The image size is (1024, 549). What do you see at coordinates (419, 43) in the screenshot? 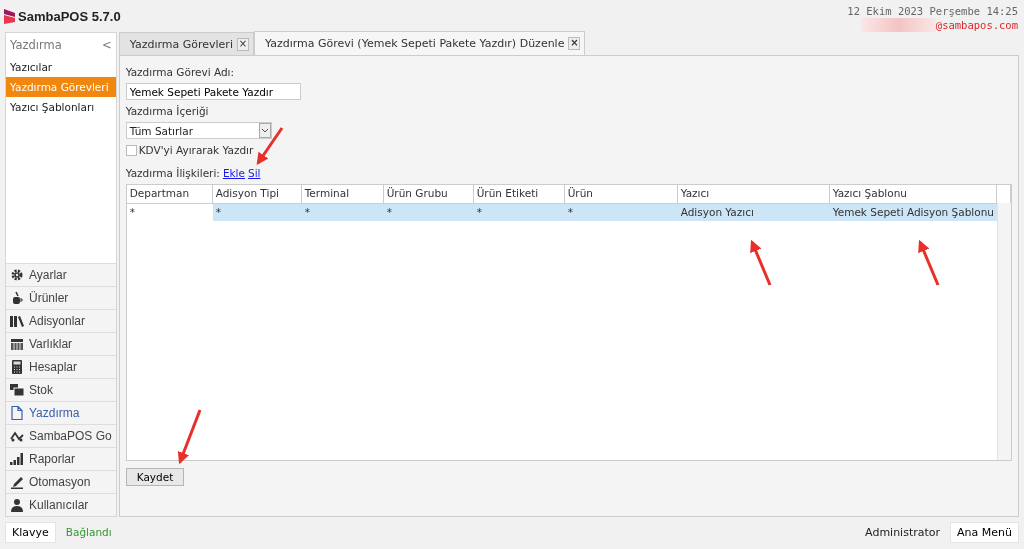
I see `tab: Yazdırma Görevi (Yemek Sepeti Pakete Yazdır) Düzenle ×` at bounding box center [419, 43].